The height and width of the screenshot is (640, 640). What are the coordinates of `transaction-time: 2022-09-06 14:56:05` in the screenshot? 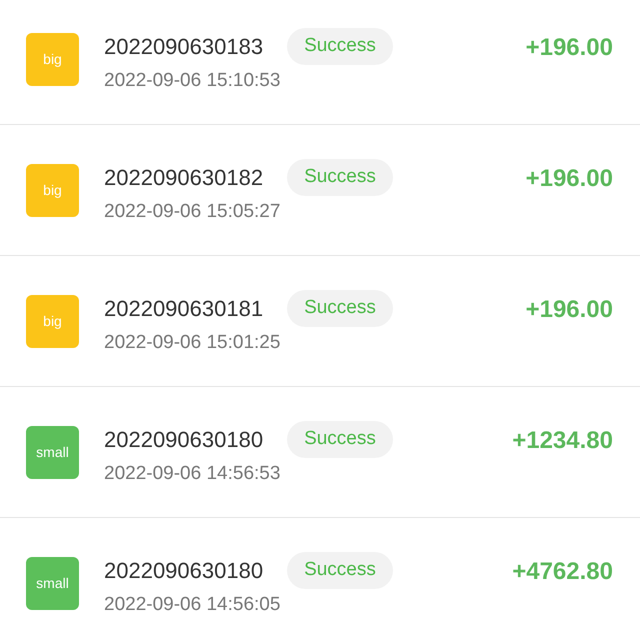 It's located at (193, 604).